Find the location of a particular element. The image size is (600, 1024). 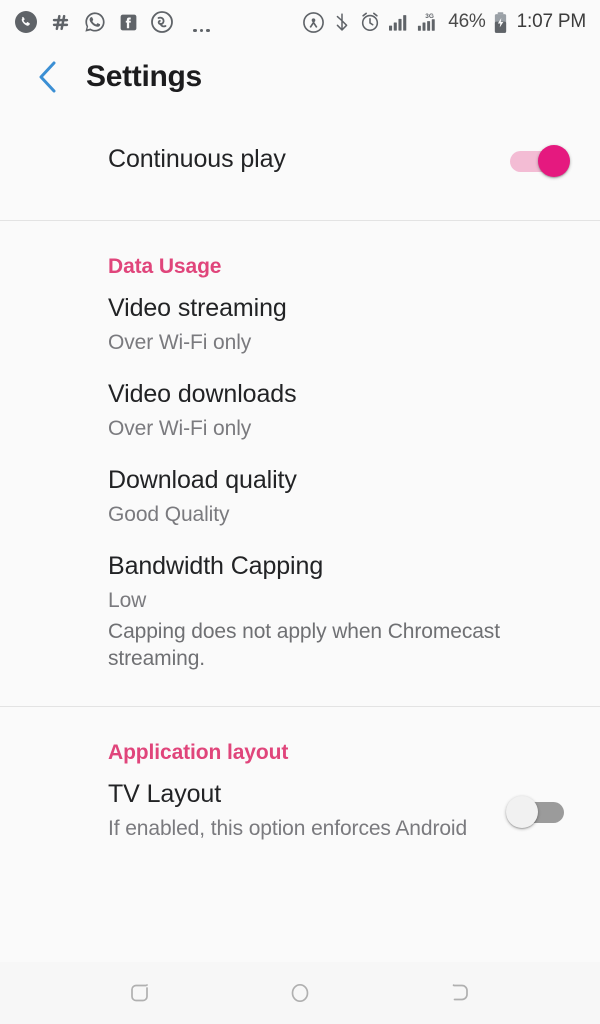

setting-title: Download quality is located at coordinates (202, 480).